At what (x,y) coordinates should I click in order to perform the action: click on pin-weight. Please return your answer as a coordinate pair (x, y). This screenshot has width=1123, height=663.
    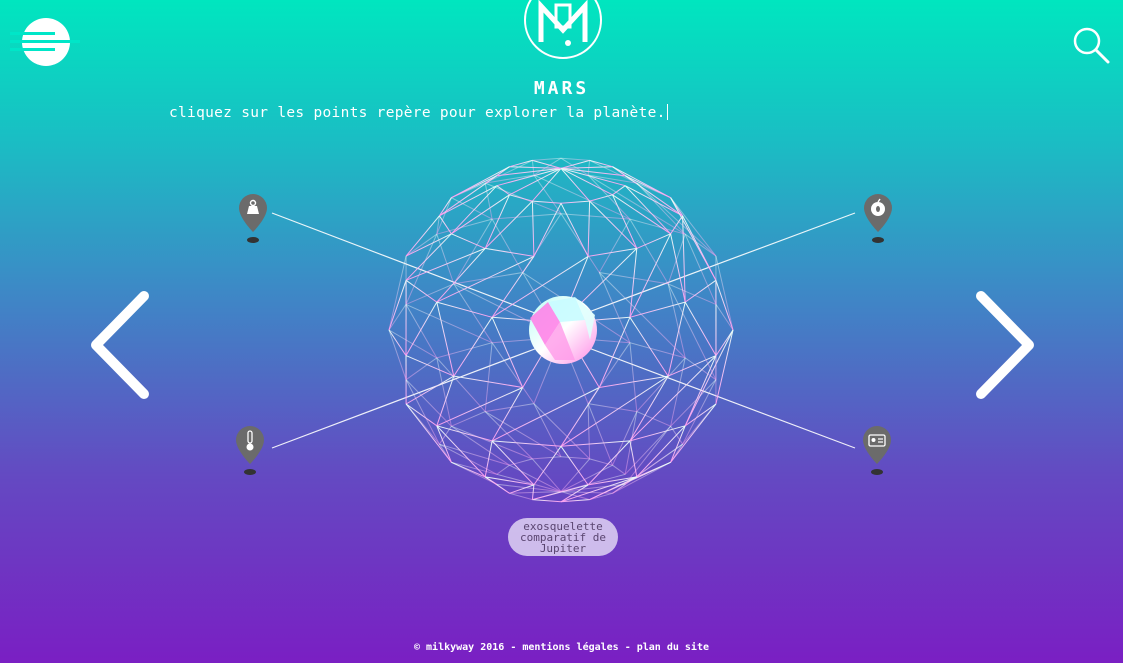
    Looking at the image, I should click on (253, 218).